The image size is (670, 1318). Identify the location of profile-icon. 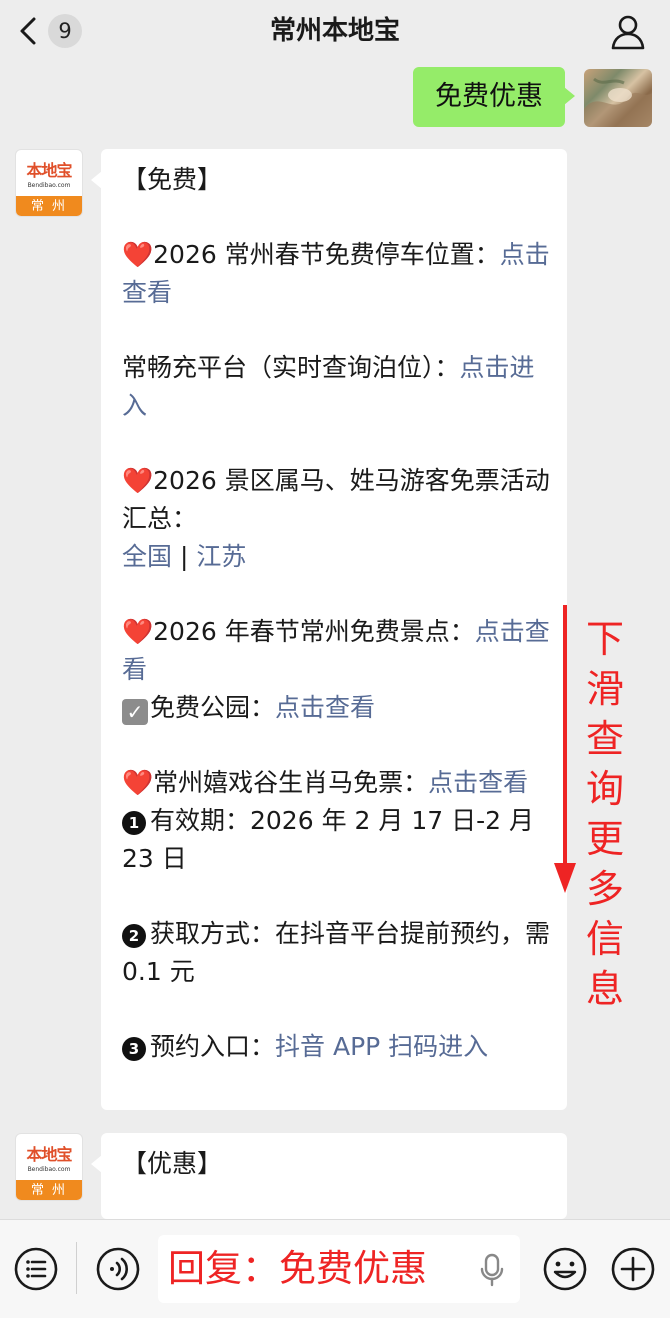
(628, 32).